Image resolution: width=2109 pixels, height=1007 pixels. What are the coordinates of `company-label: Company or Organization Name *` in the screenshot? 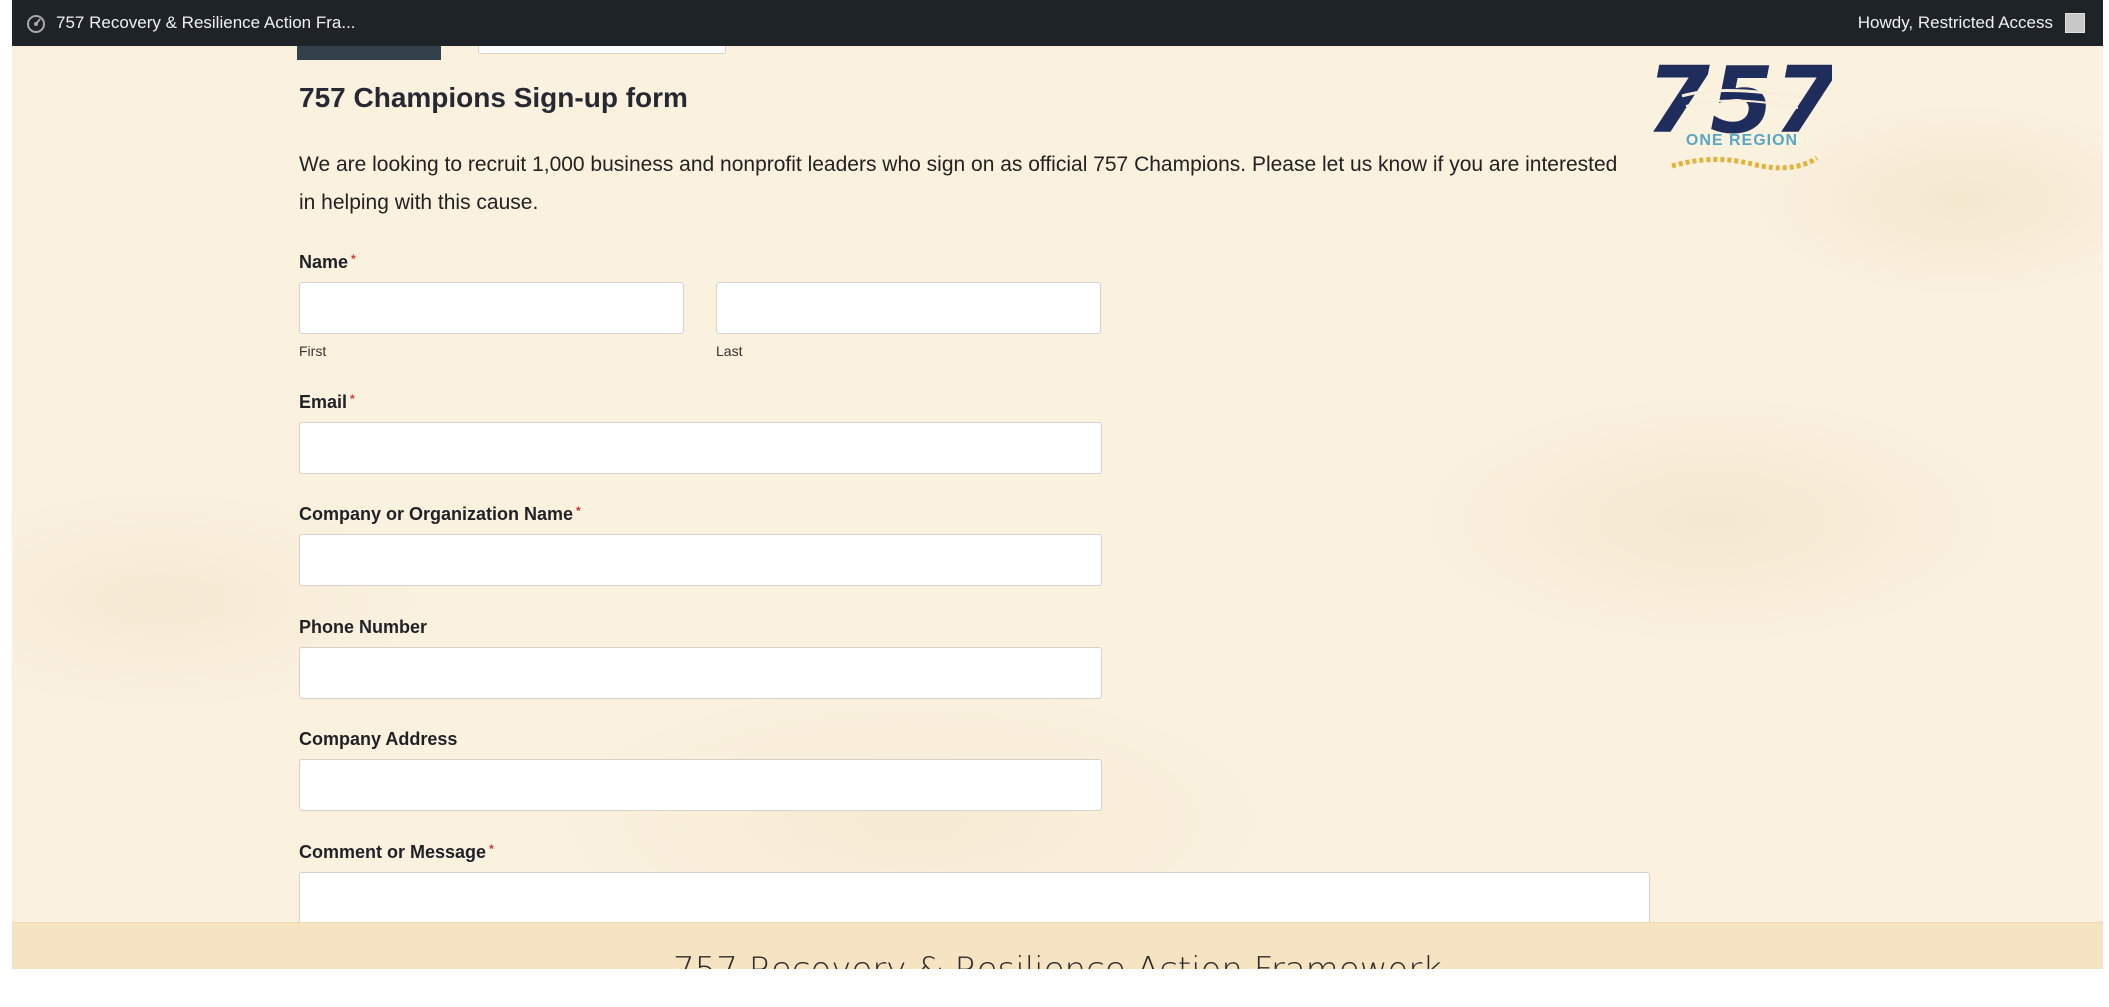 It's located at (440, 514).